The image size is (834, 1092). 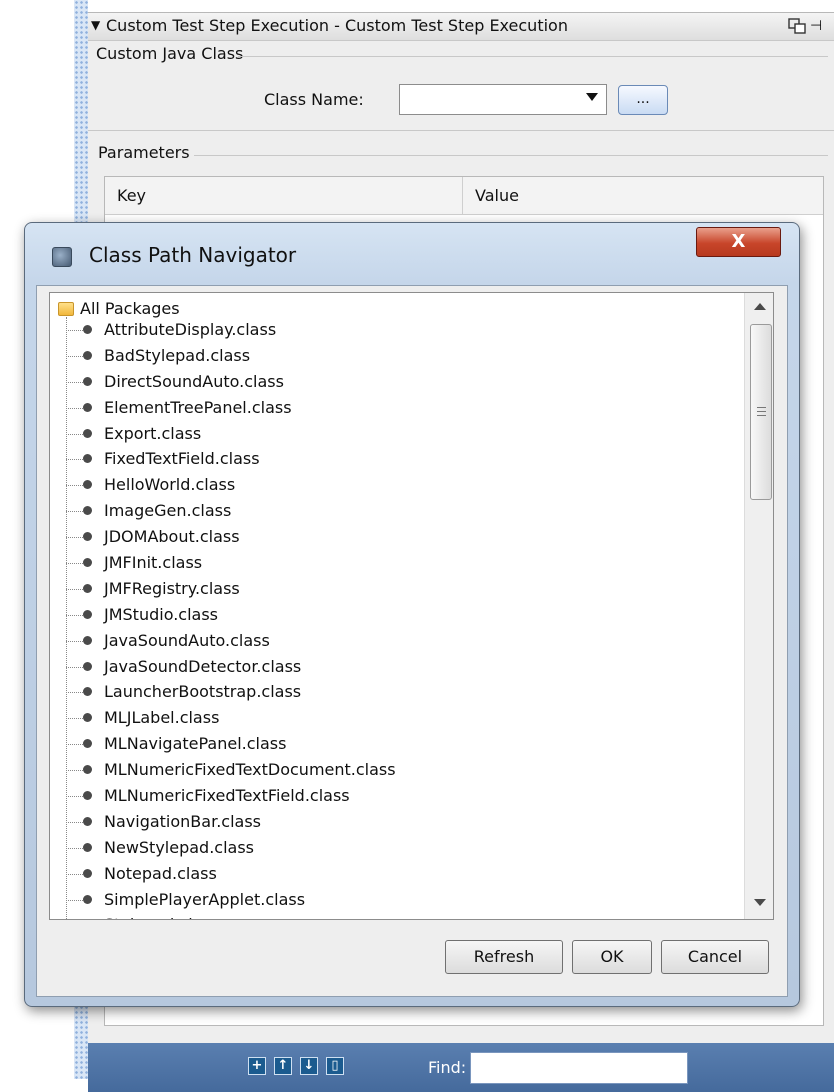 What do you see at coordinates (503, 99) in the screenshot?
I see `class-name-combo` at bounding box center [503, 99].